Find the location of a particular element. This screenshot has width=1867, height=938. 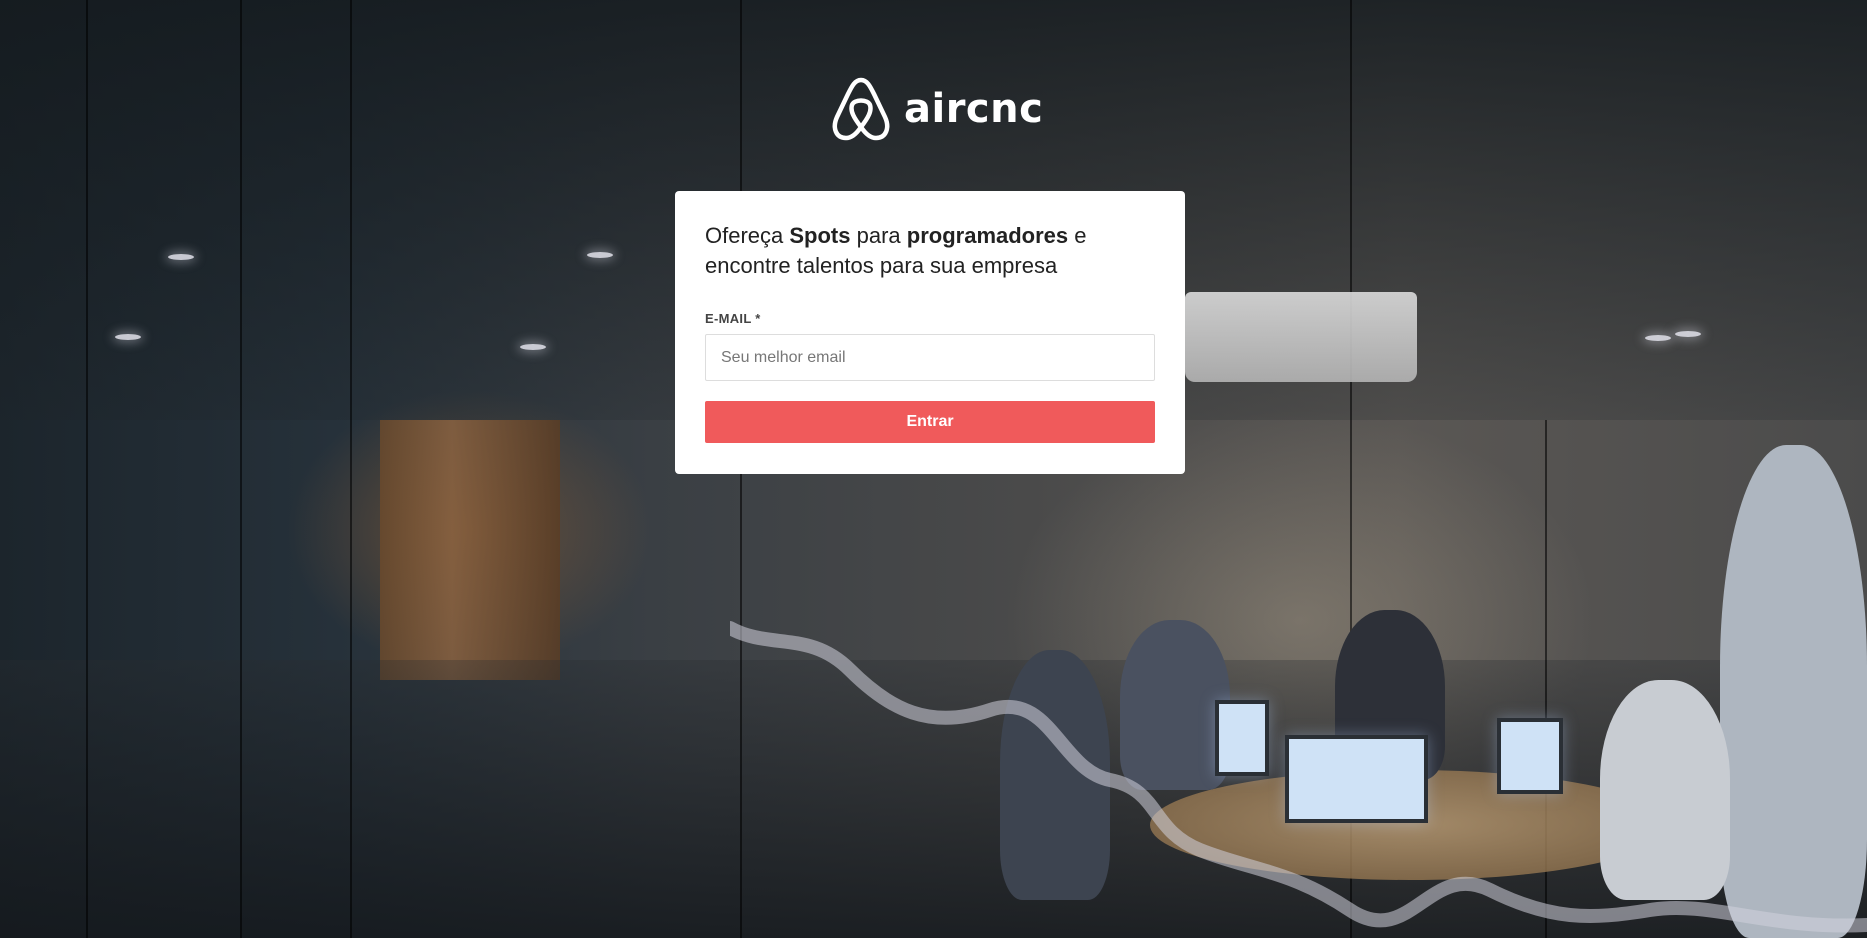

login-form: E-MAIL * Entrar is located at coordinates (930, 377).